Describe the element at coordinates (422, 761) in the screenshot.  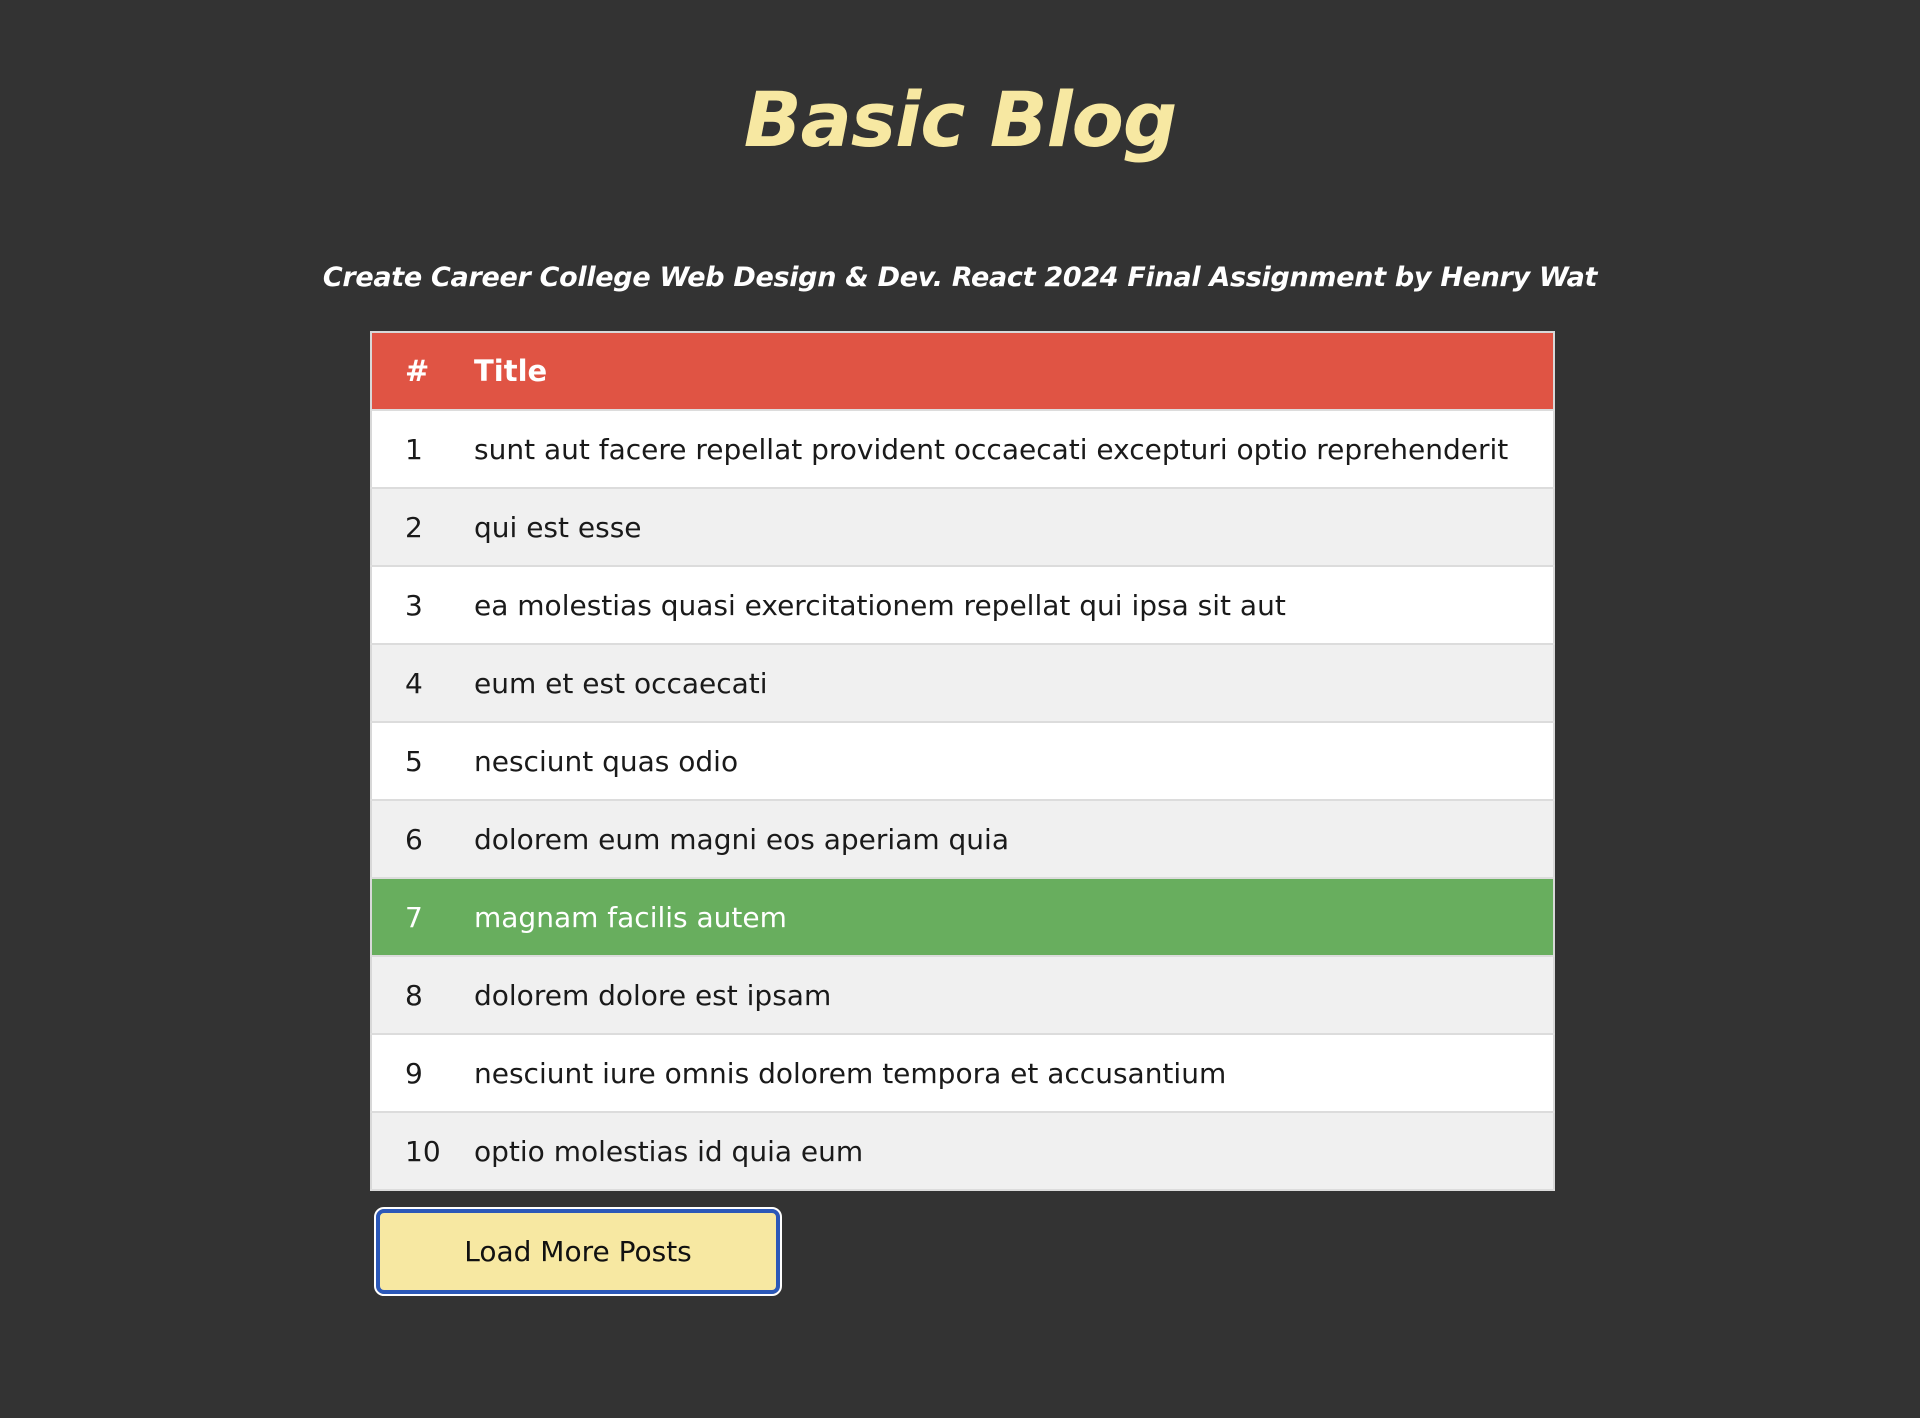
I see `post-number: 5` at that location.